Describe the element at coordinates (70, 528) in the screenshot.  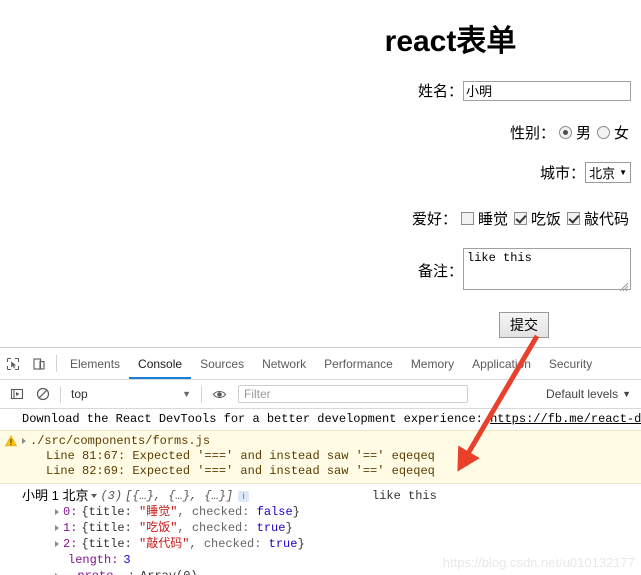
I see `array-entry-index-1: 1:` at that location.